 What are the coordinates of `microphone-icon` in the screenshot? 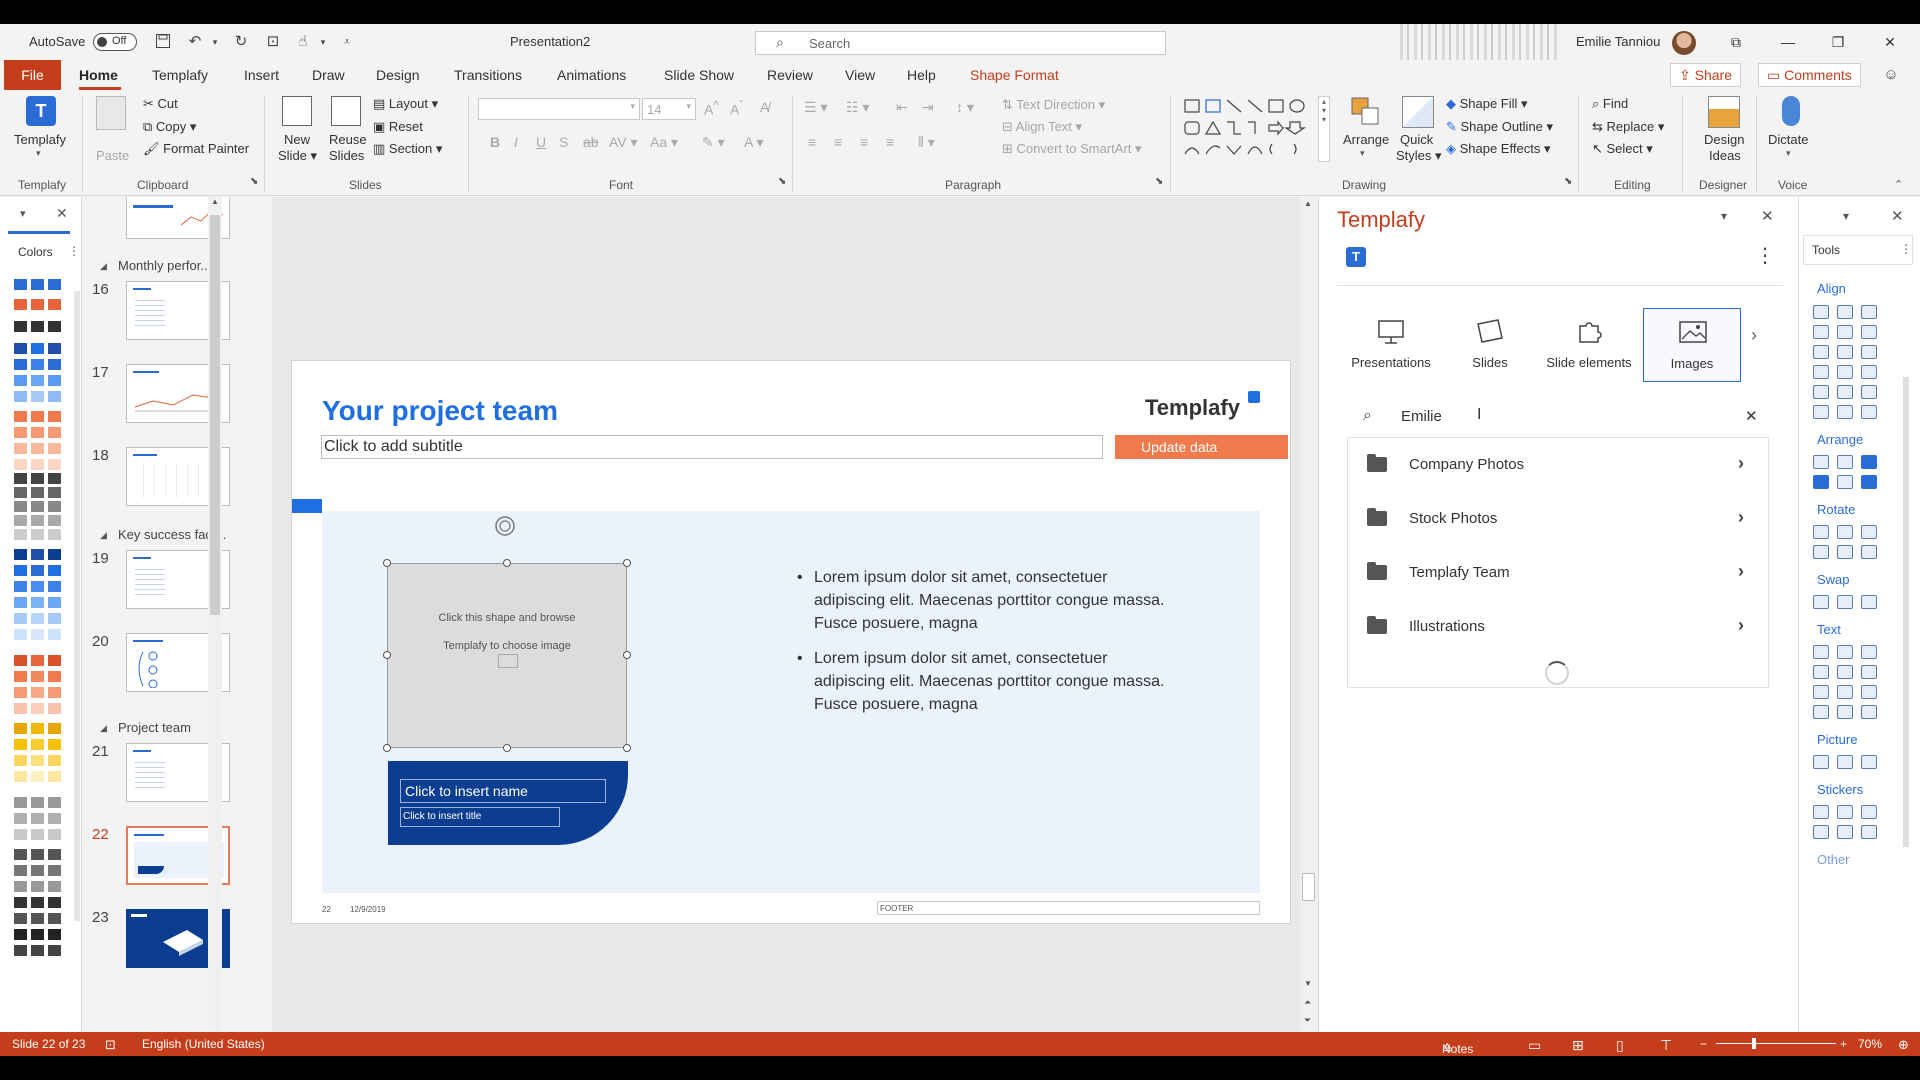 It's located at (1791, 111).